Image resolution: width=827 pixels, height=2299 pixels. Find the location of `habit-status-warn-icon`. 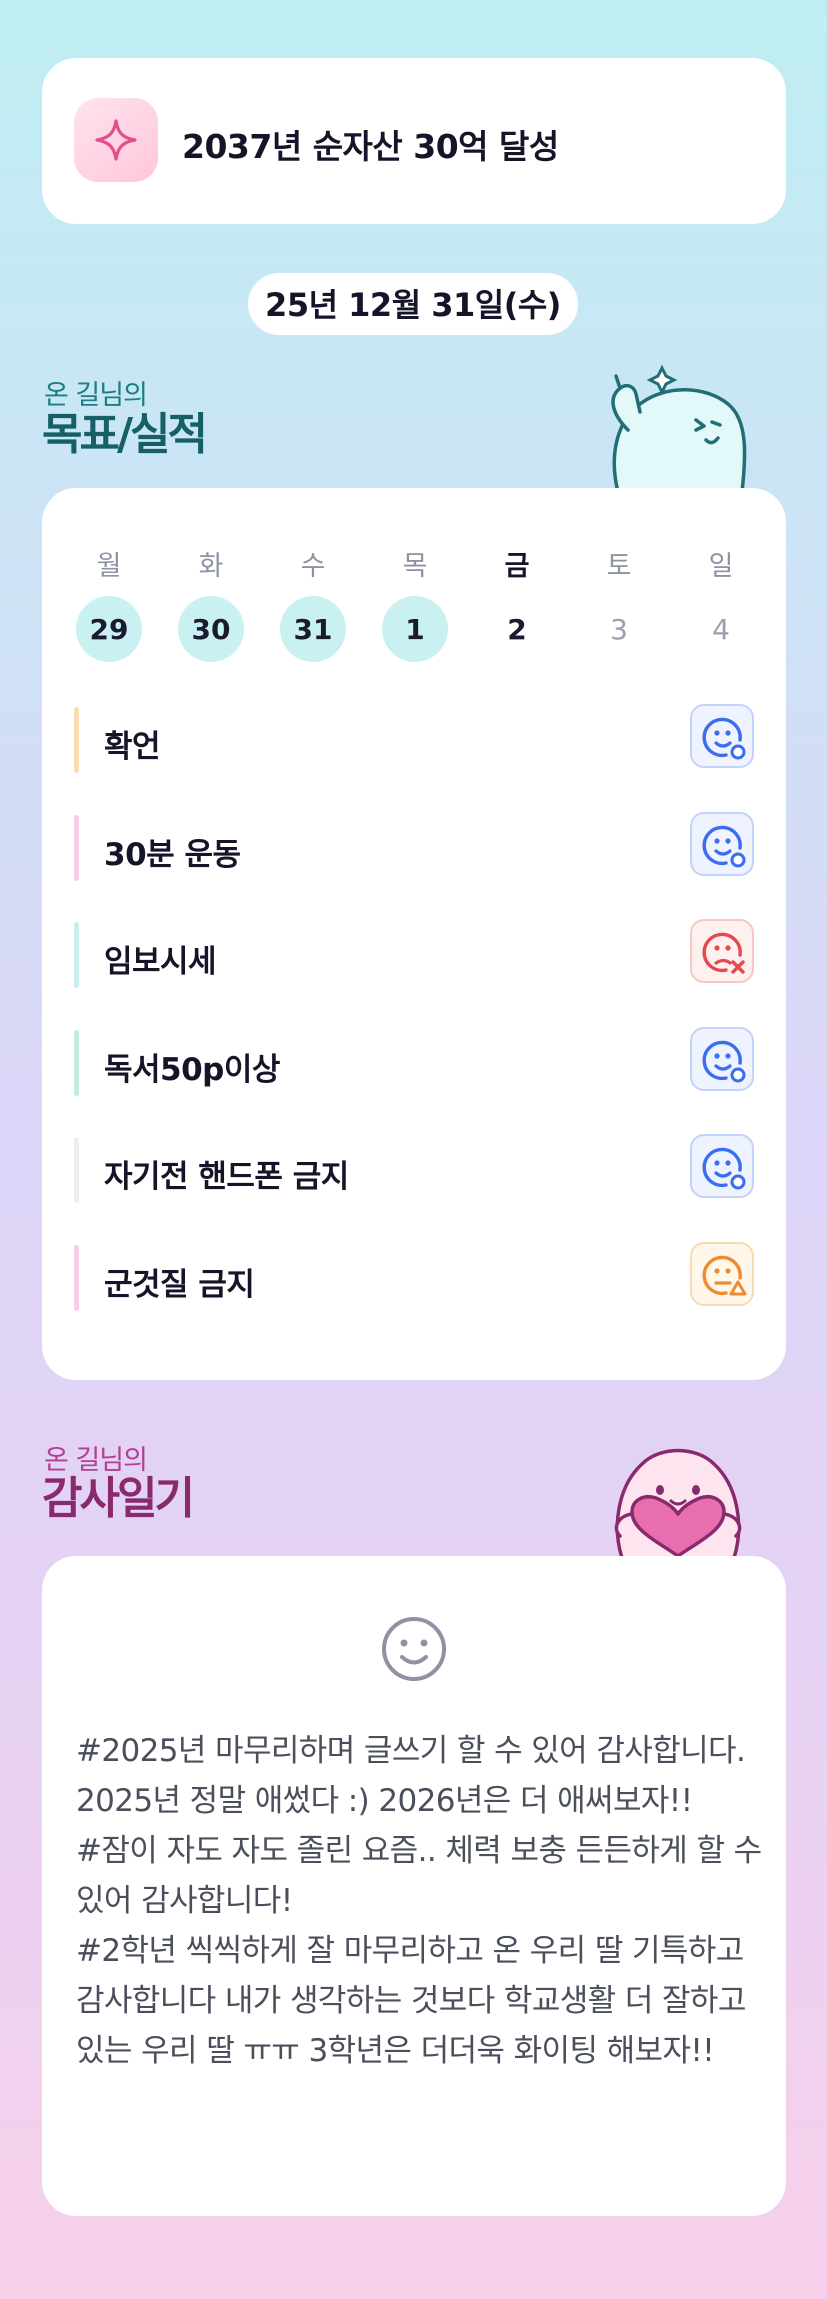

habit-status-warn-icon is located at coordinates (722, 1273).